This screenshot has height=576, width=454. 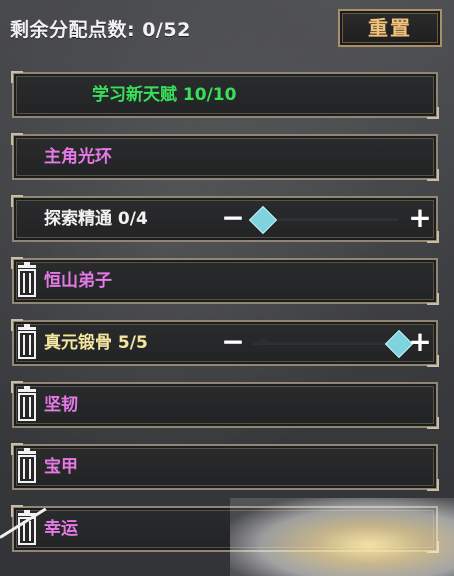 I want to click on diamond-handle-icon, so click(x=263, y=220).